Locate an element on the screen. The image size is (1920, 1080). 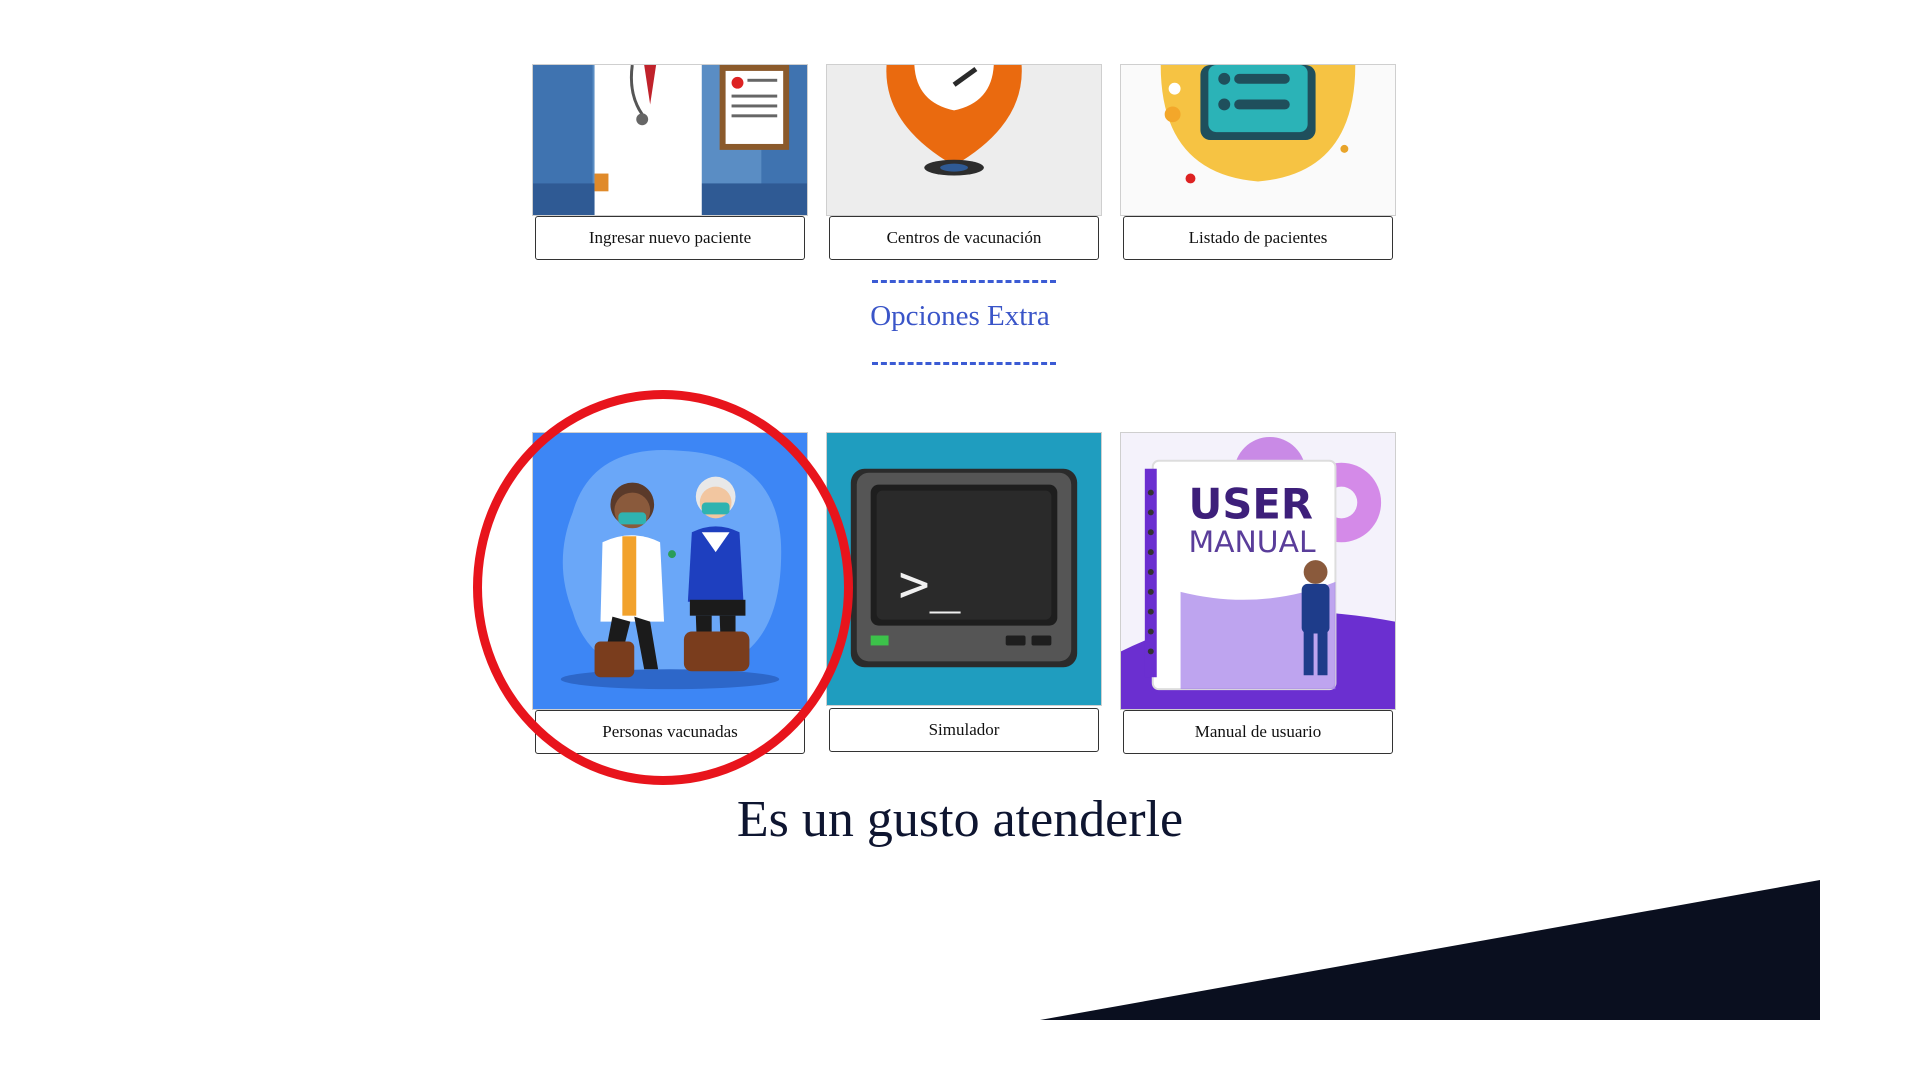
bottom-dashed-divider is located at coordinates (964, 363).